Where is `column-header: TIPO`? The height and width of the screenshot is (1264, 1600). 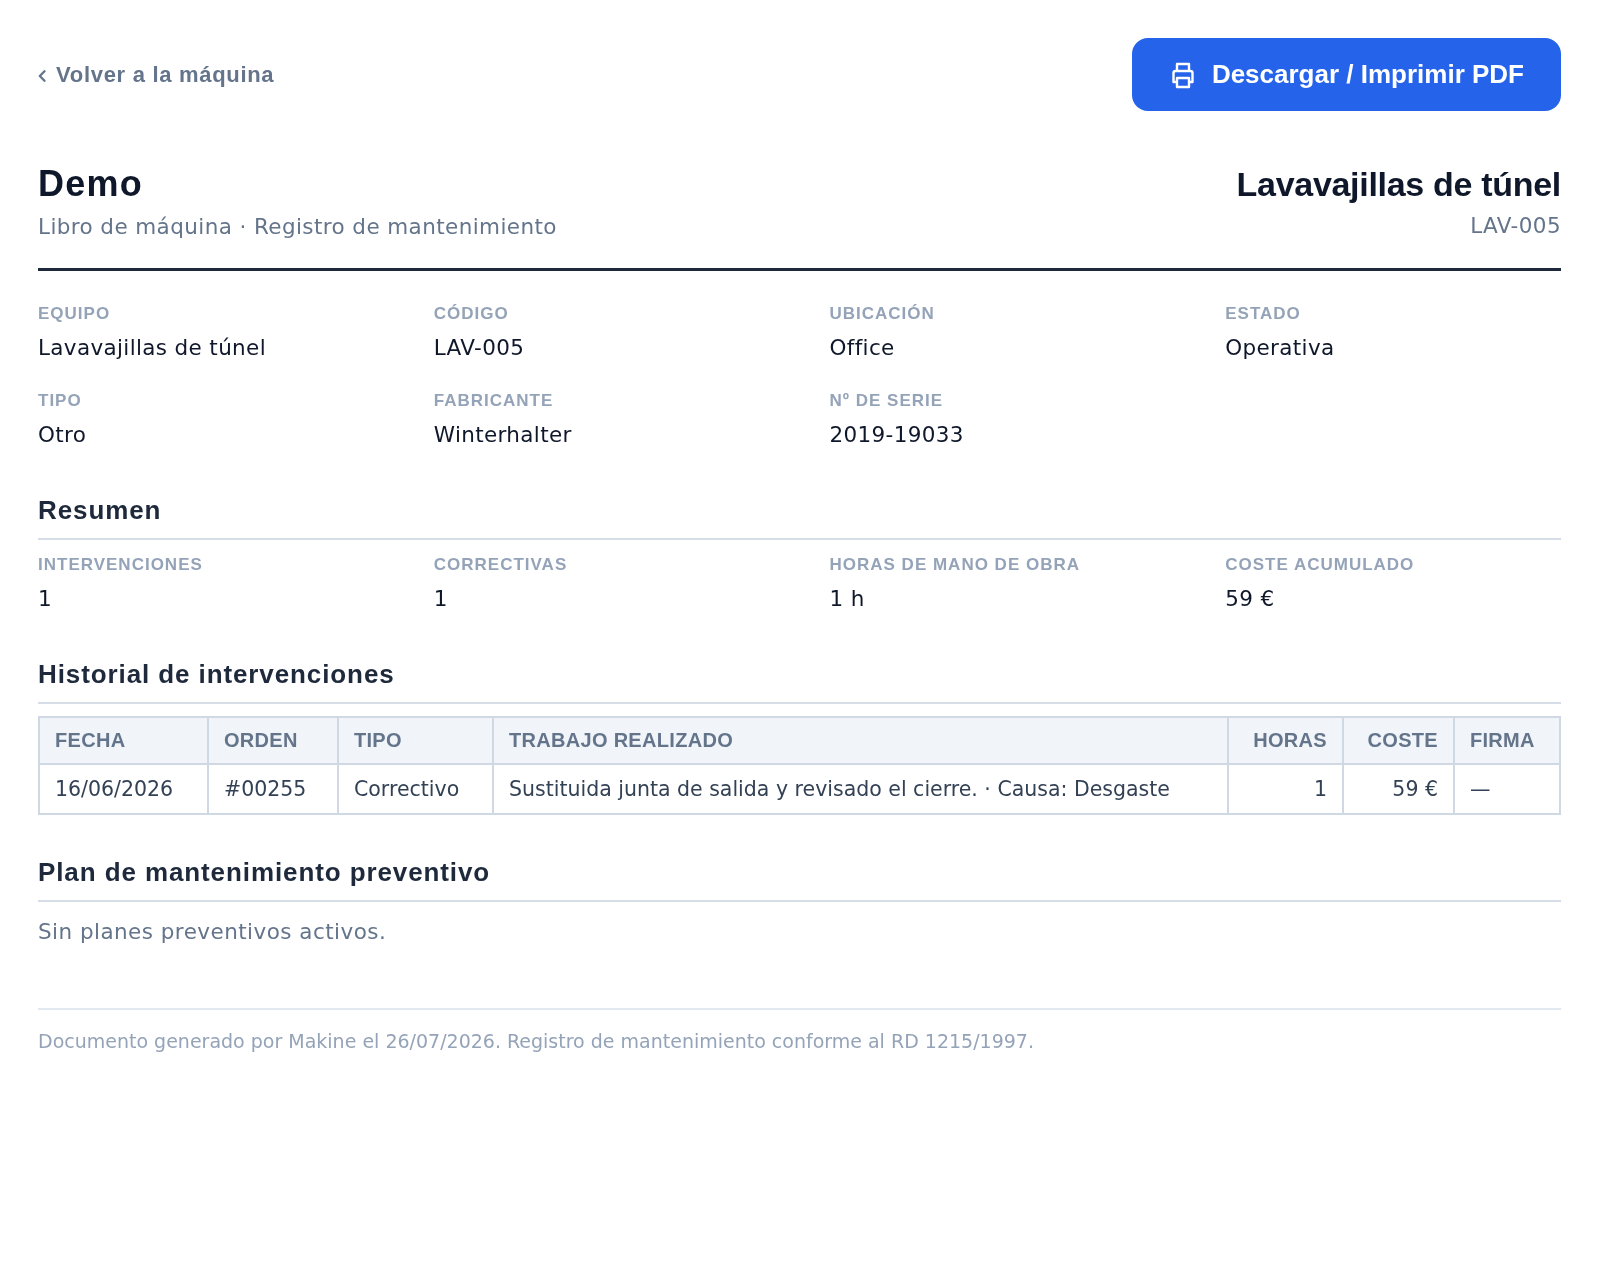
column-header: TIPO is located at coordinates (415, 740).